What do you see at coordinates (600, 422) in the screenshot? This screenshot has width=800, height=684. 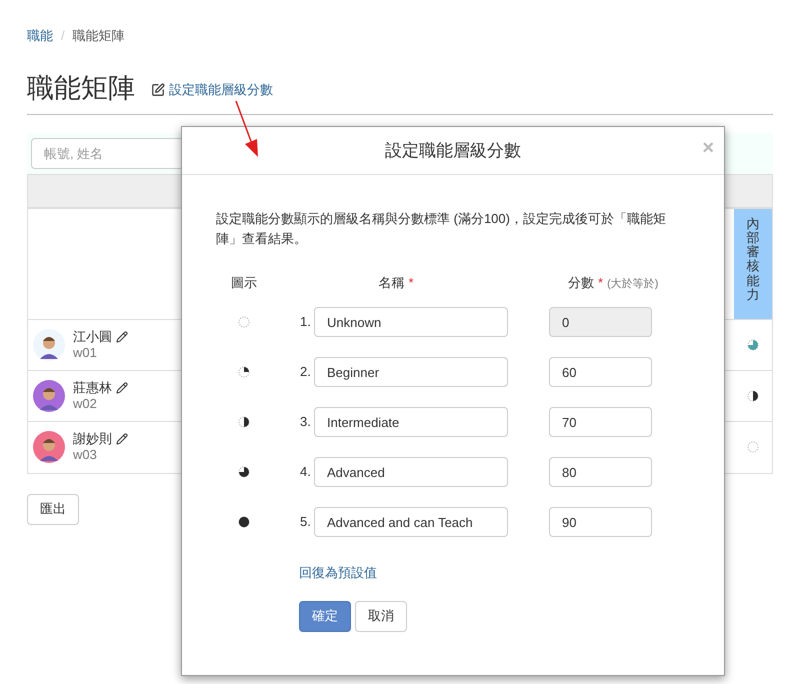 I see `score-field: 70` at bounding box center [600, 422].